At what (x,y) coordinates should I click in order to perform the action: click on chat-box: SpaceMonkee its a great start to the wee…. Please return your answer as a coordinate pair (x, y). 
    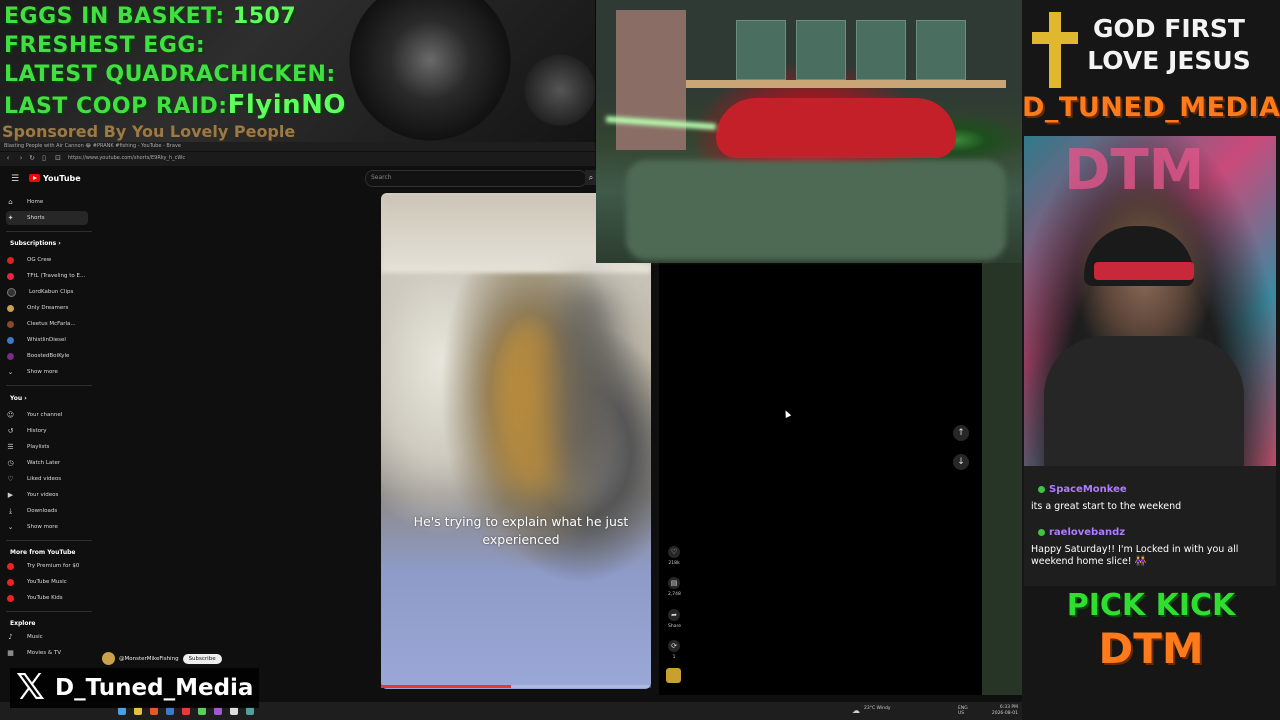
    Looking at the image, I should click on (1150, 526).